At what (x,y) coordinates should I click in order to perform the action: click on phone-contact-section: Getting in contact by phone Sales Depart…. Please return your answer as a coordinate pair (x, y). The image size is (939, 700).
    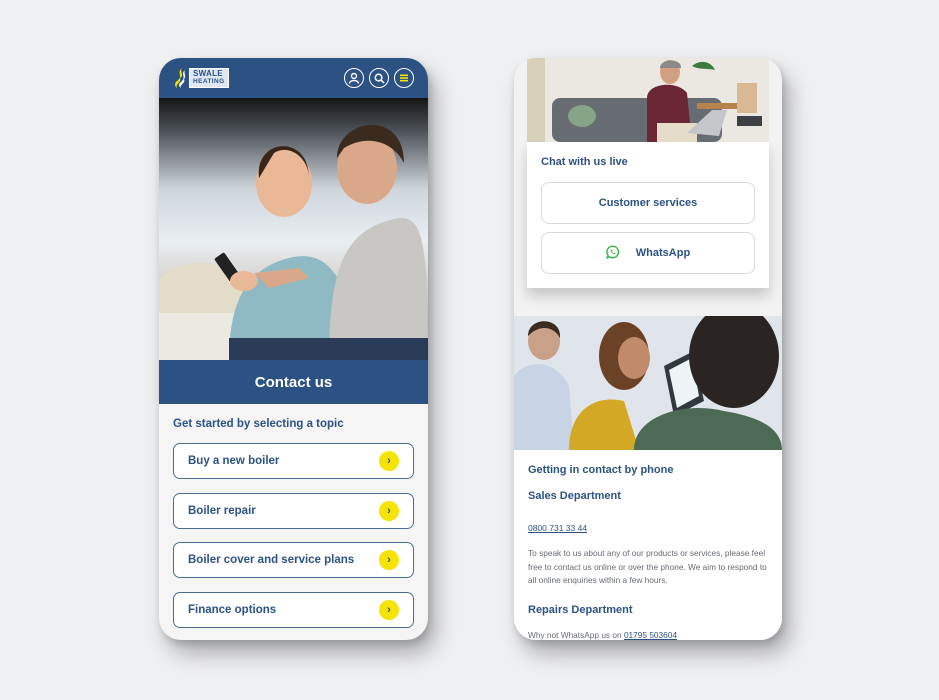
    Looking at the image, I should click on (648, 545).